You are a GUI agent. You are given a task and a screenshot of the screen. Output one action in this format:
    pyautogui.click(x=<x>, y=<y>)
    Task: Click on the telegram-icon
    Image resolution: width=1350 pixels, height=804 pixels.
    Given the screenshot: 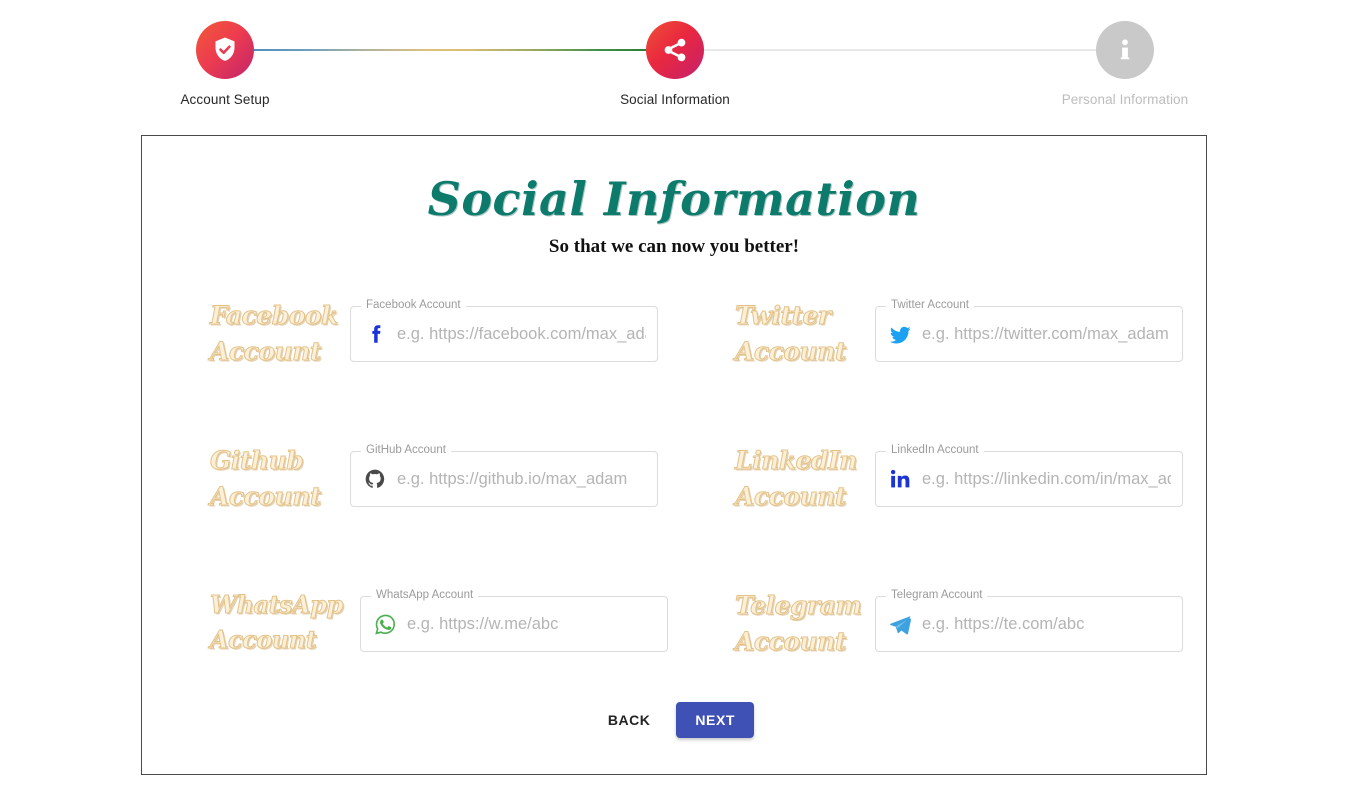 What is the action you would take?
    pyautogui.click(x=900, y=624)
    